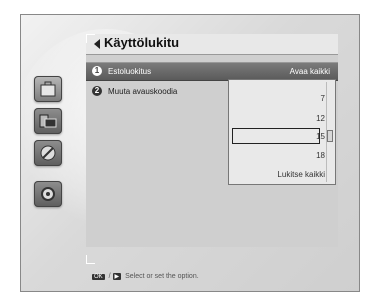 The height and width of the screenshot is (304, 376). I want to click on gear-icon, so click(48, 194).